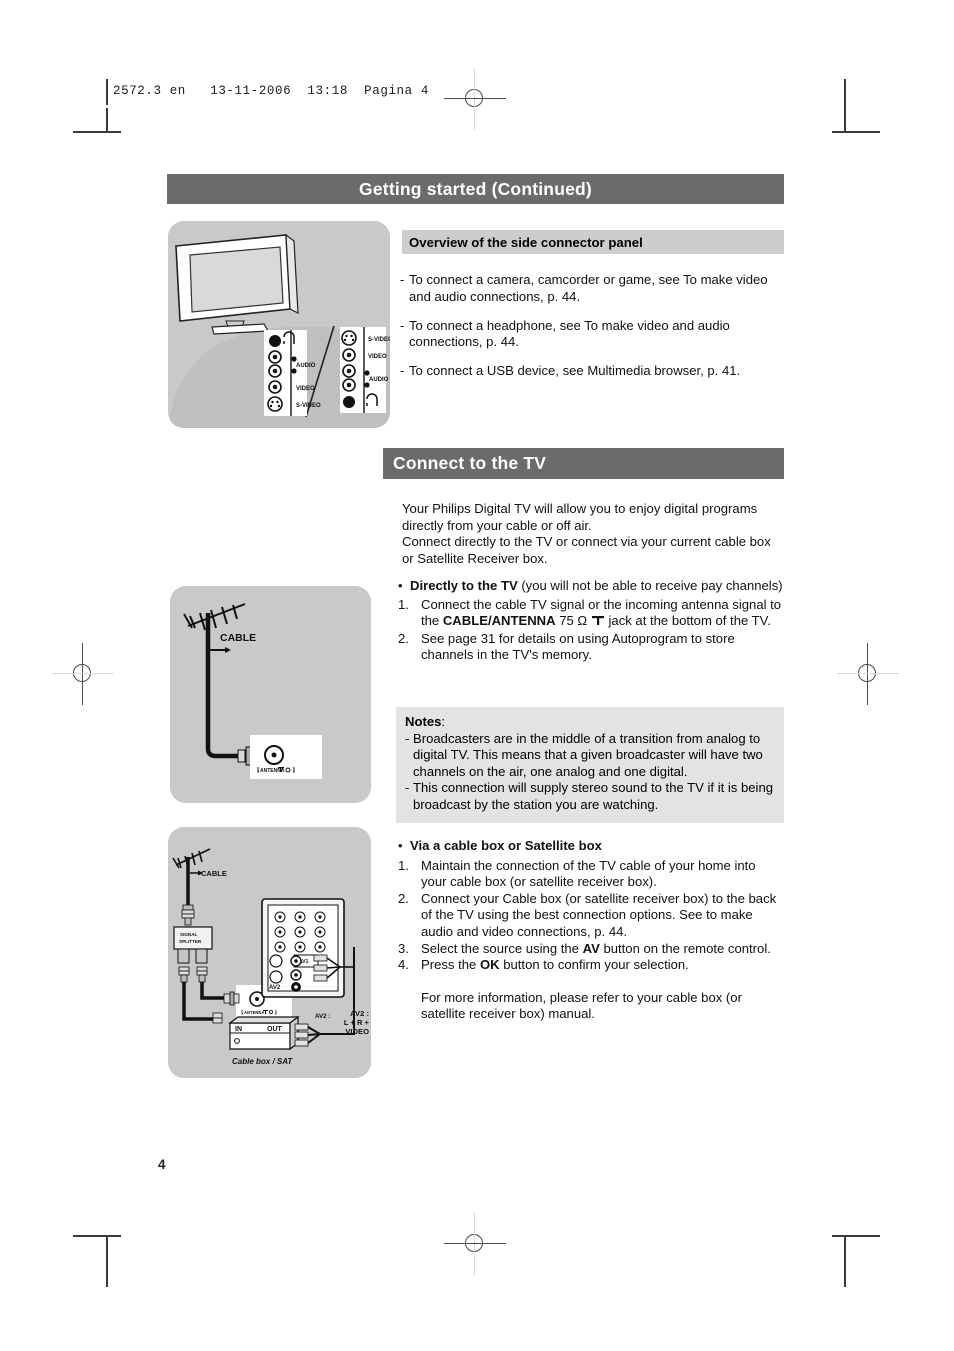 The image size is (954, 1351). I want to click on via-cable-box-heading-text: Via a cable box or Satellite box, so click(506, 846).